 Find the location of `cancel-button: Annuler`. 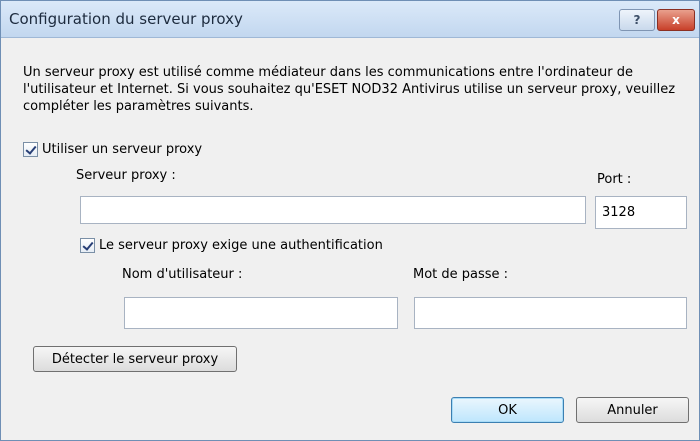

cancel-button: Annuler is located at coordinates (632, 410).